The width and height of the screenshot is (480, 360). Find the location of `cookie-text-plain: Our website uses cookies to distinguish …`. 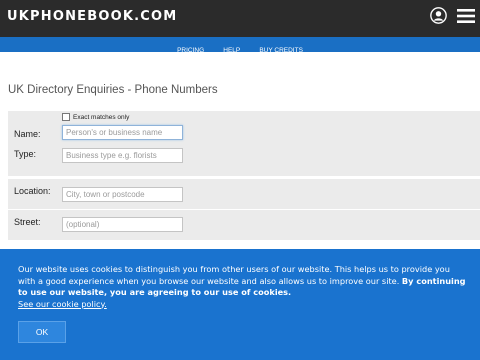

cookie-text-plain: Our website uses cookies to distinguish … is located at coordinates (234, 275).